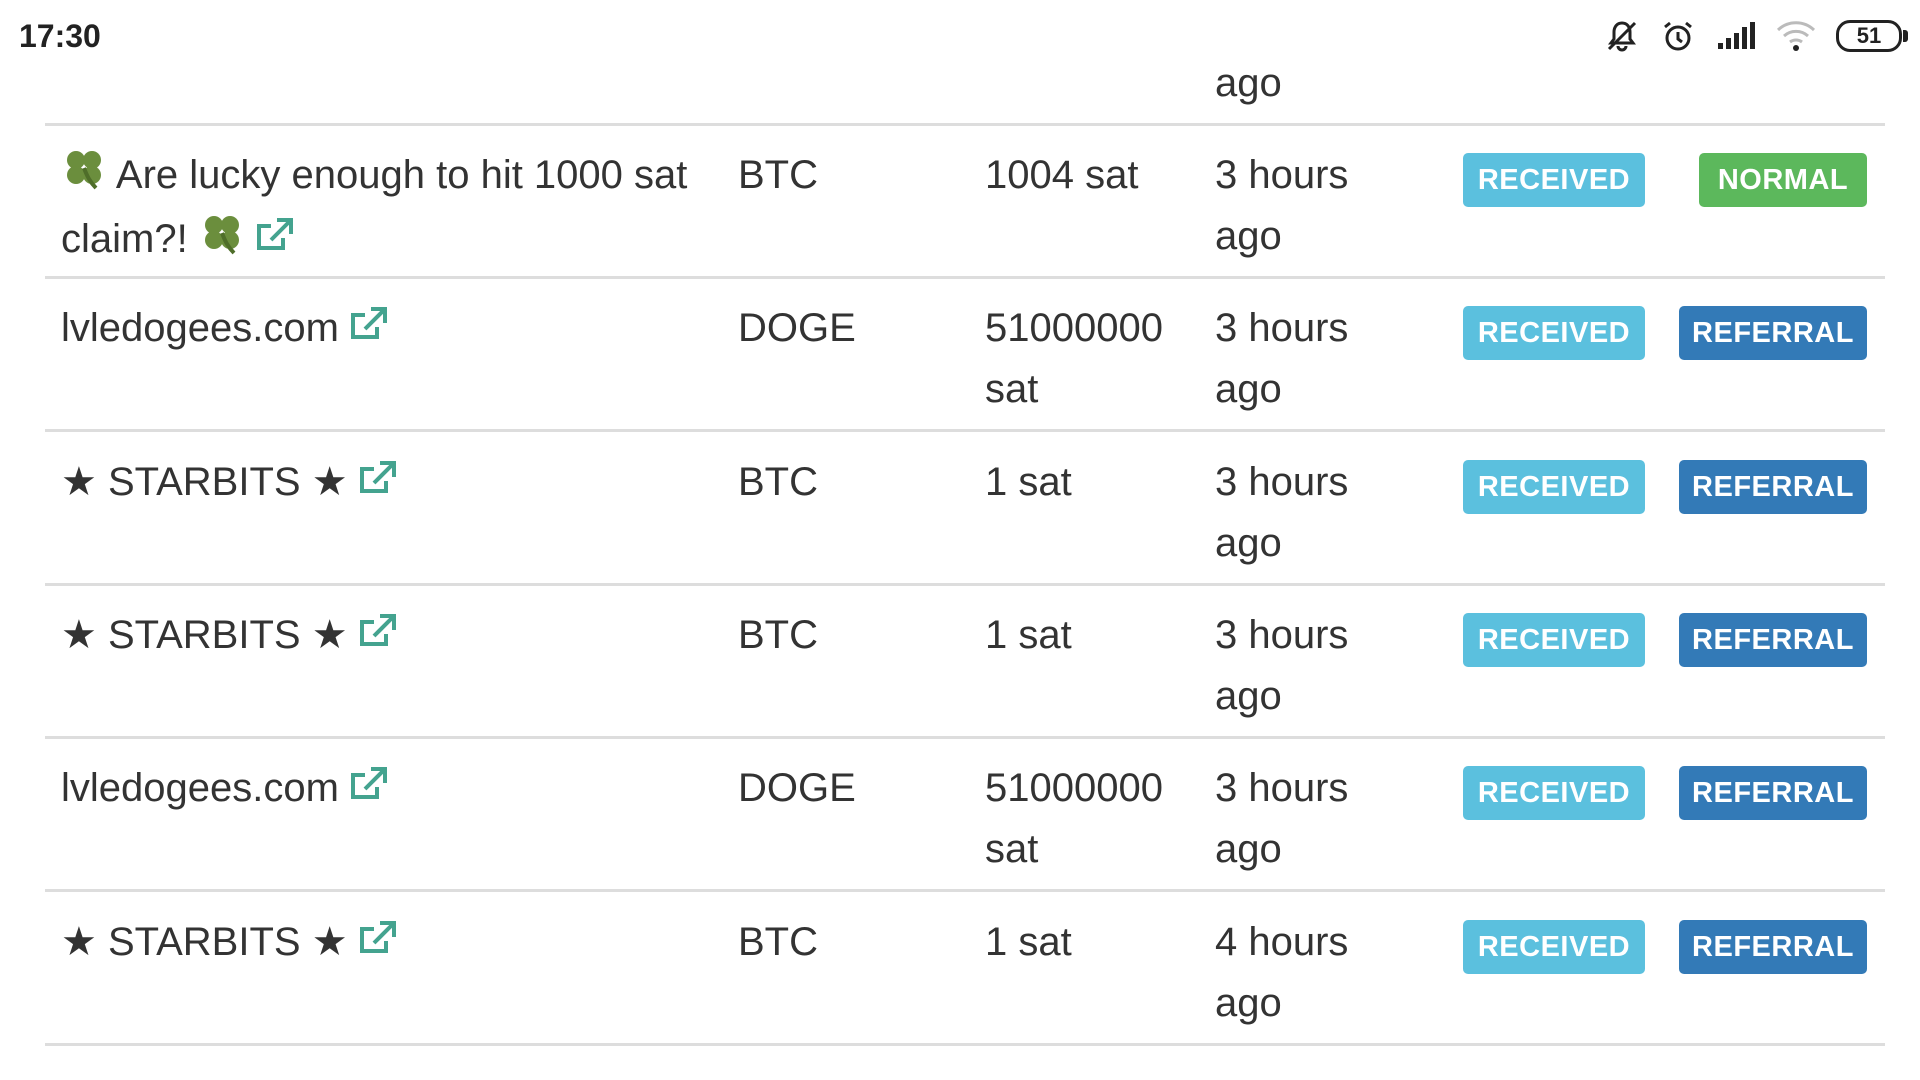 Image resolution: width=1920 pixels, height=1080 pixels. What do you see at coordinates (1872, 36) in the screenshot?
I see `battery-icon: 51` at bounding box center [1872, 36].